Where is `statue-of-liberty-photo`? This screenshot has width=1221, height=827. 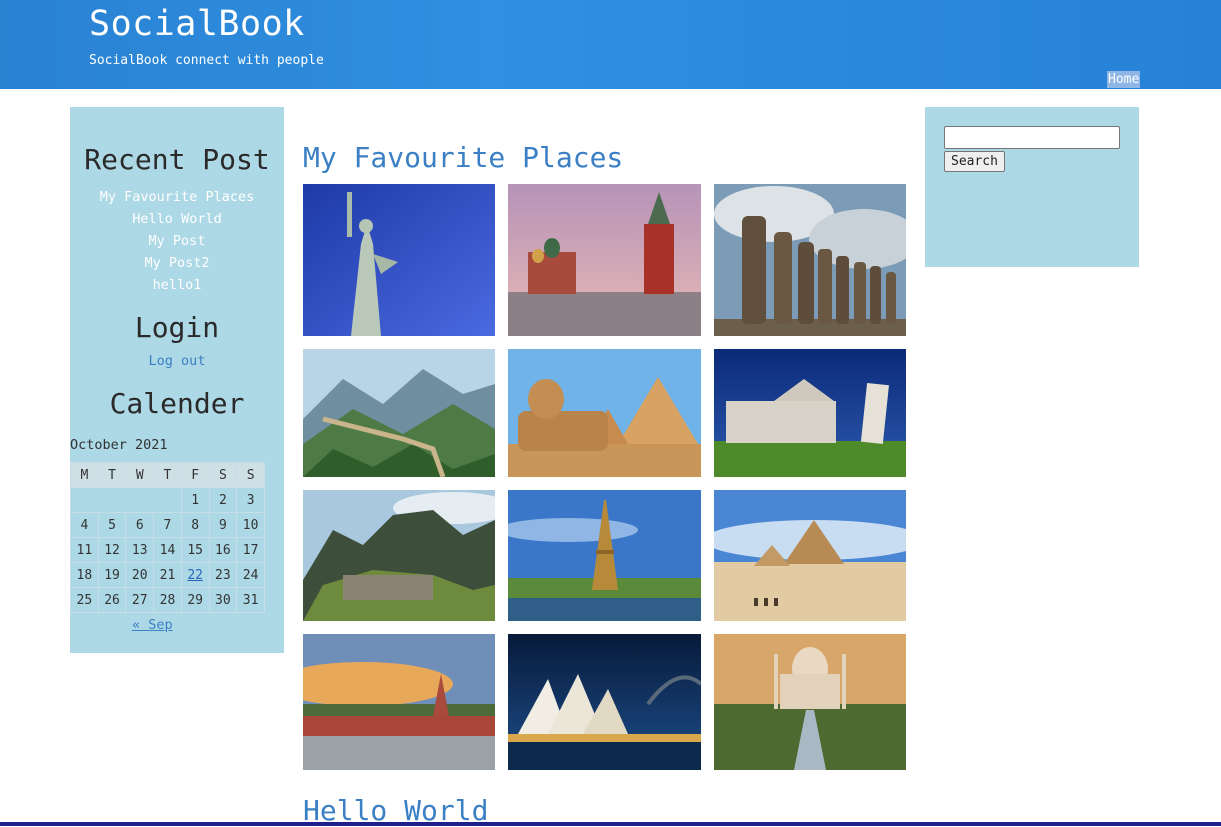
statue-of-liberty-photo is located at coordinates (399, 260).